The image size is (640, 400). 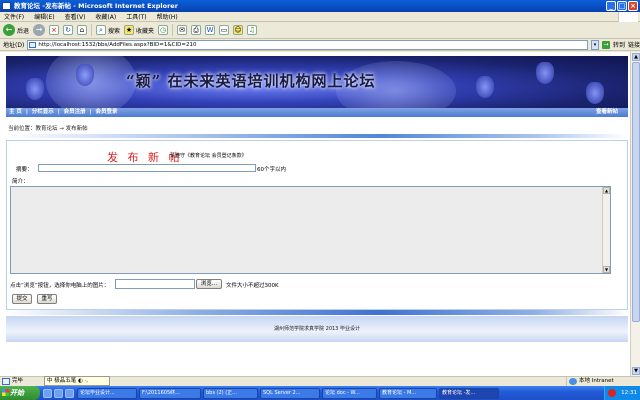 What do you see at coordinates (75, 16) in the screenshot?
I see `menu-view: 查看(V)` at bounding box center [75, 16].